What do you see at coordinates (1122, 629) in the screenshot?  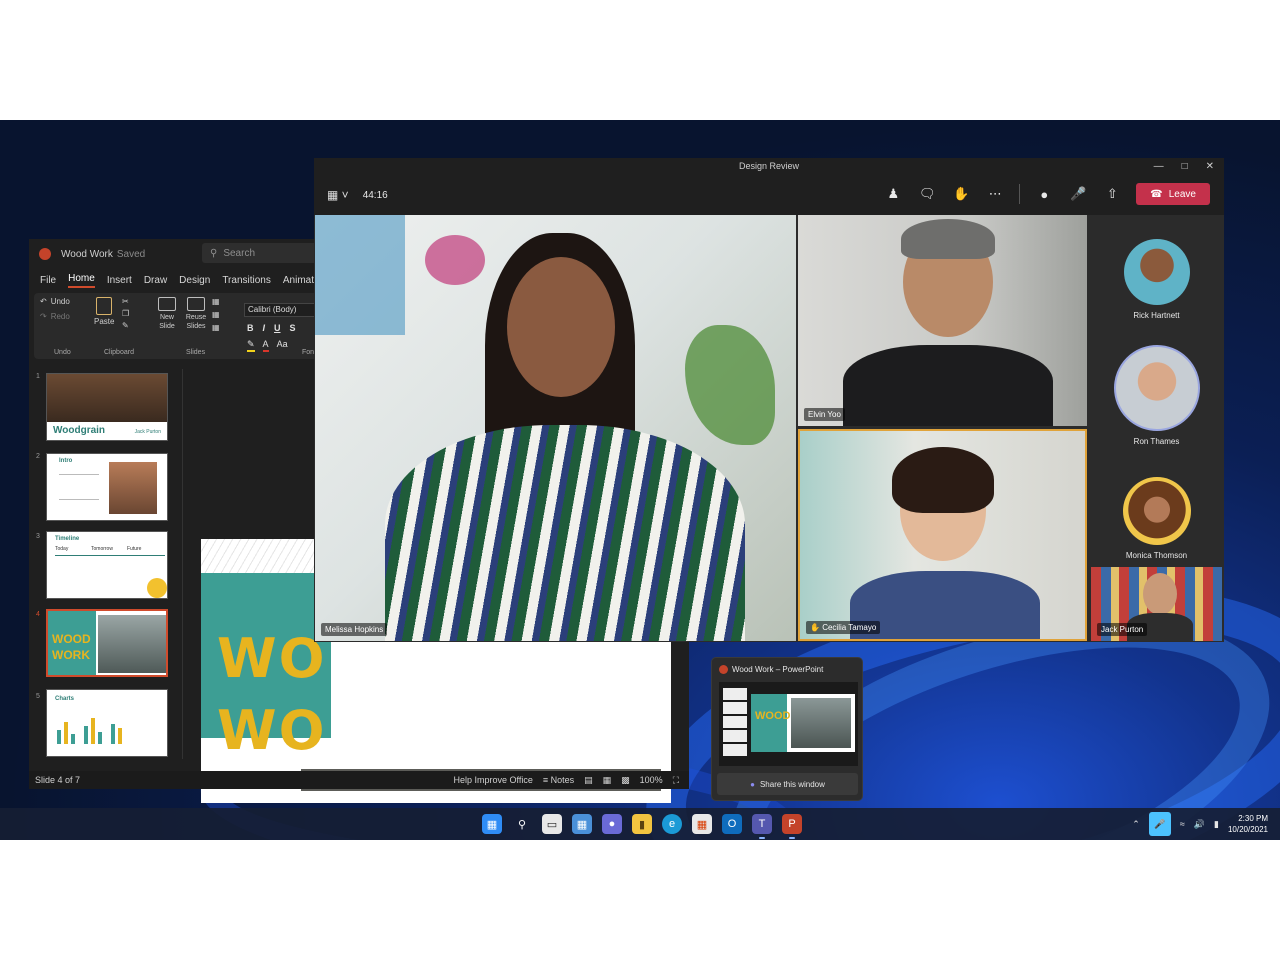 I see `participant-name: Jack Purton` at bounding box center [1122, 629].